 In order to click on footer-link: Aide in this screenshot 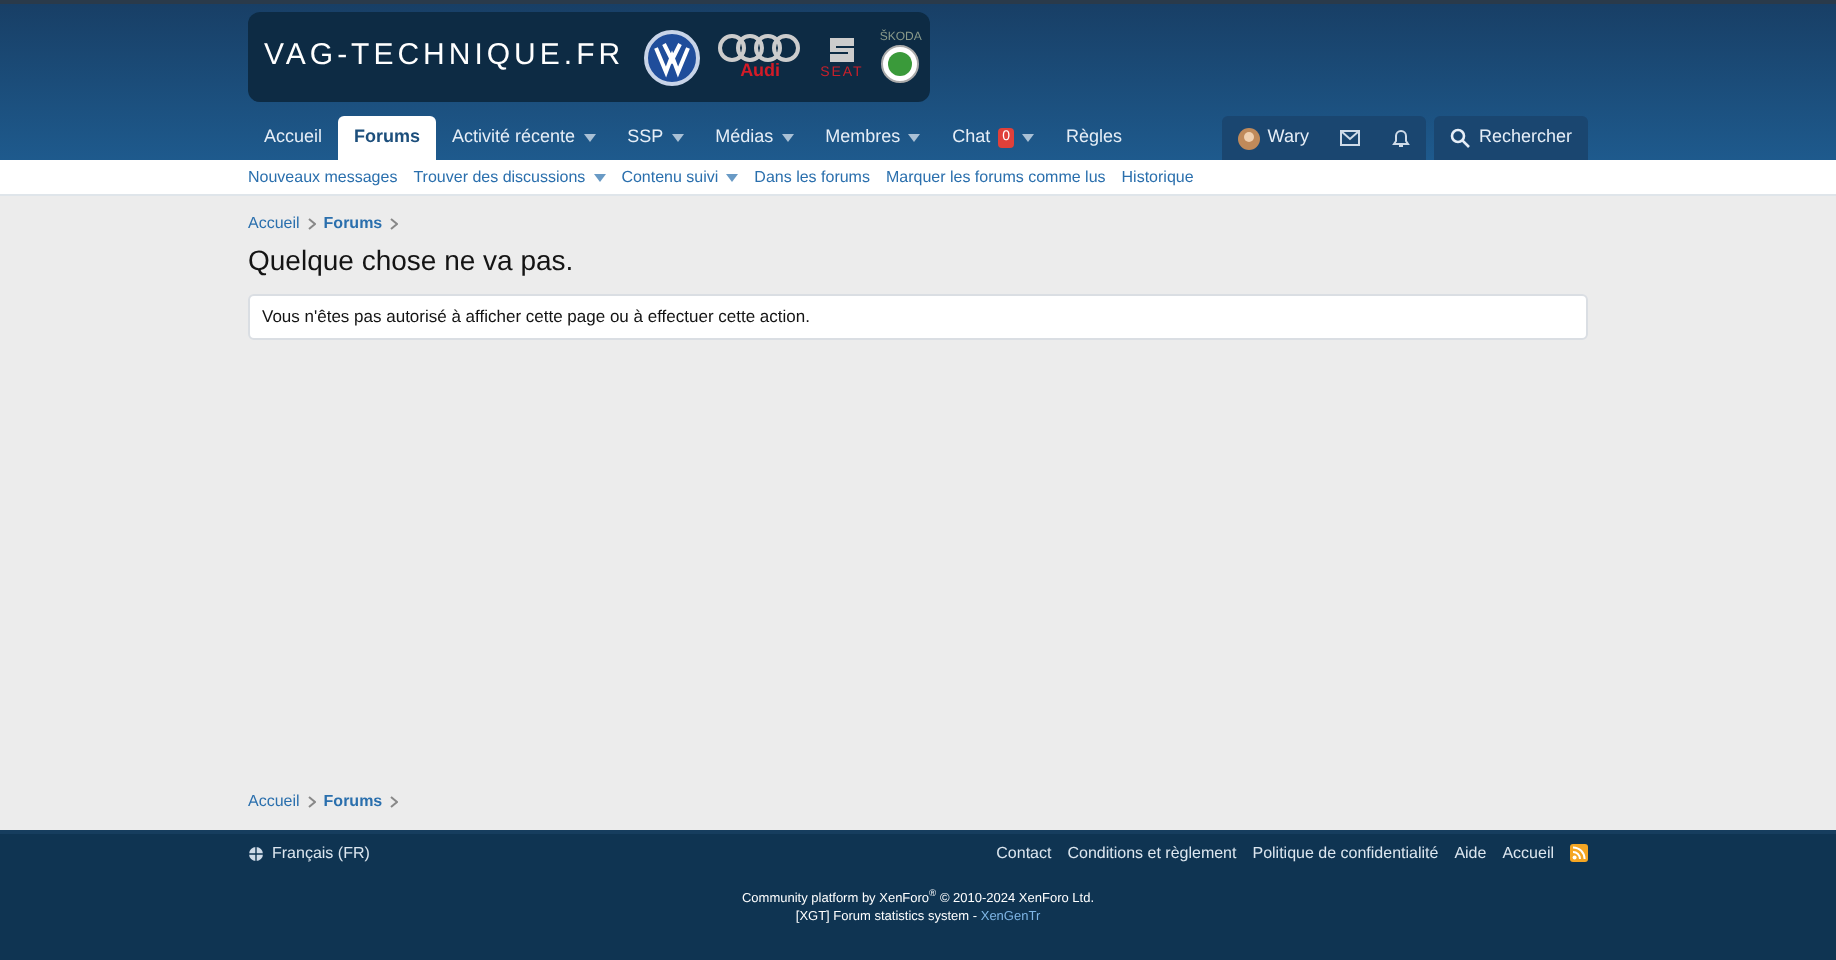, I will do `click(1470, 853)`.